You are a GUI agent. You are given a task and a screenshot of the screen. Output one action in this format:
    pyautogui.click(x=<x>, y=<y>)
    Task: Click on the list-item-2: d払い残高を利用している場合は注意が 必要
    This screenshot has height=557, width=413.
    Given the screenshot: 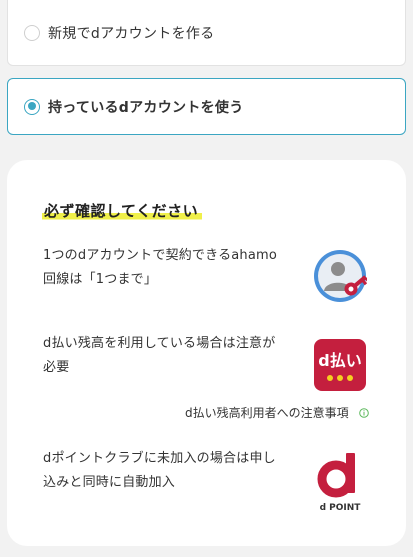 What is the action you would take?
    pyautogui.click(x=170, y=356)
    